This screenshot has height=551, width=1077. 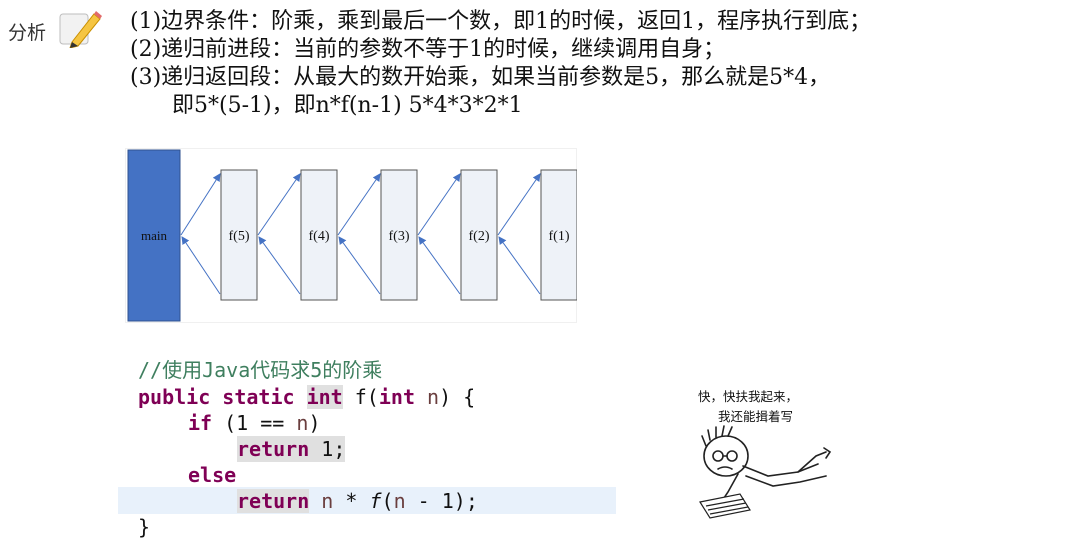 What do you see at coordinates (387, 501) in the screenshot?
I see `code-text: (` at bounding box center [387, 501].